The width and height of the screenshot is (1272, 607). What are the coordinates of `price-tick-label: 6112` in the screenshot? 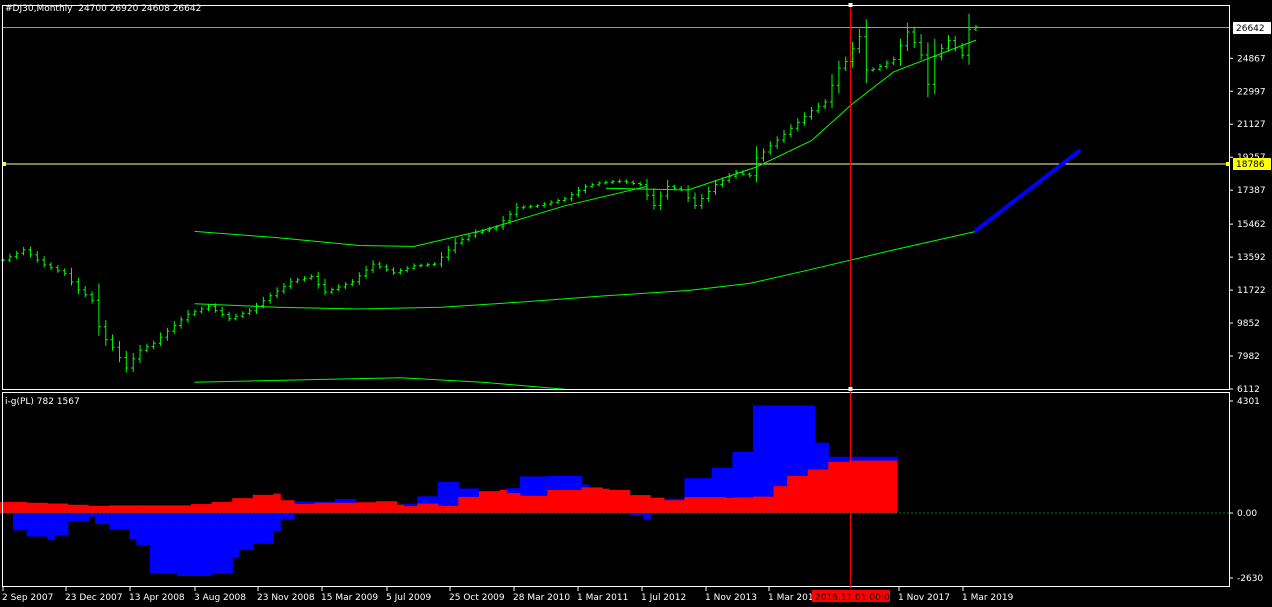 It's located at (1248, 390).